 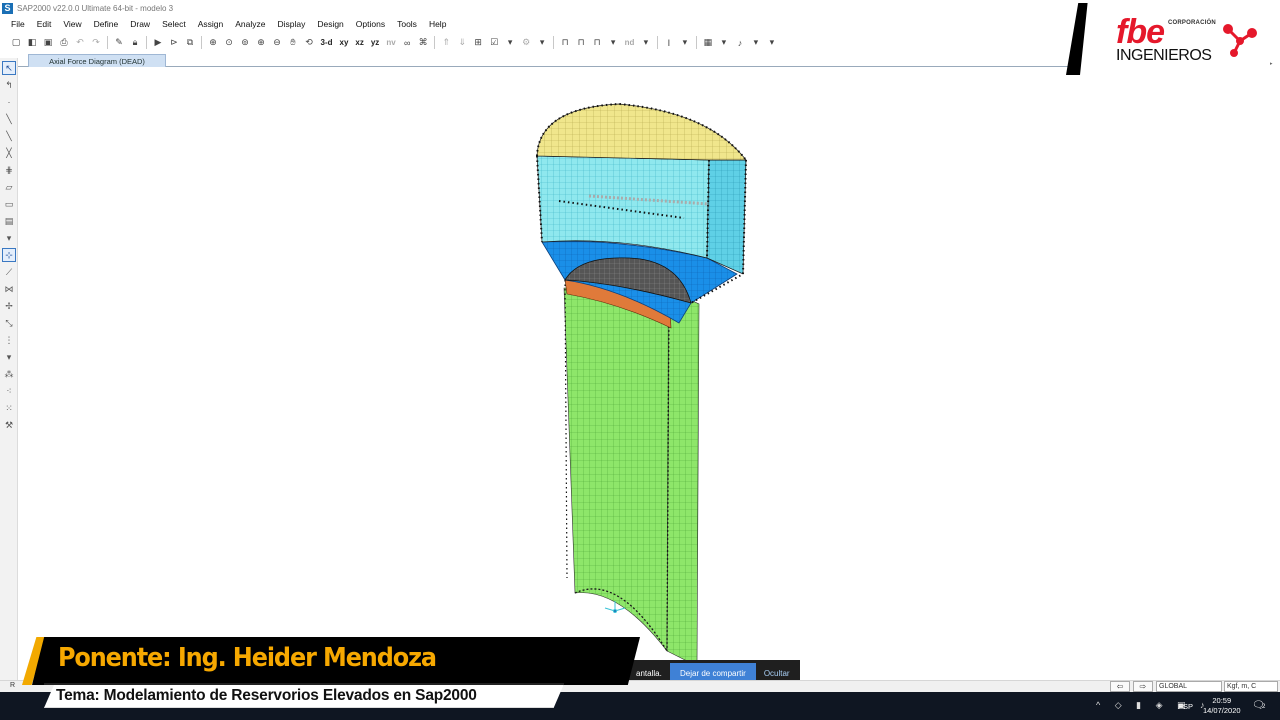 What do you see at coordinates (739, 42) in the screenshot?
I see `steel-design-icon: ♪` at bounding box center [739, 42].